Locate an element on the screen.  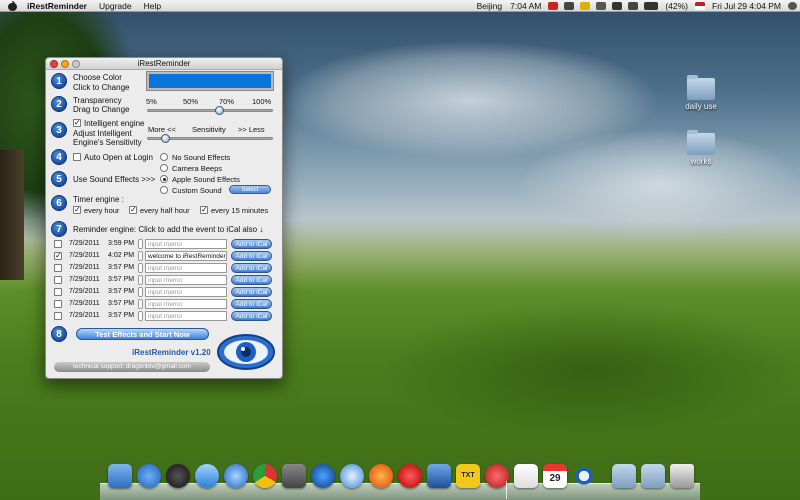
ical-icon: 29 is located at coordinates (555, 476).